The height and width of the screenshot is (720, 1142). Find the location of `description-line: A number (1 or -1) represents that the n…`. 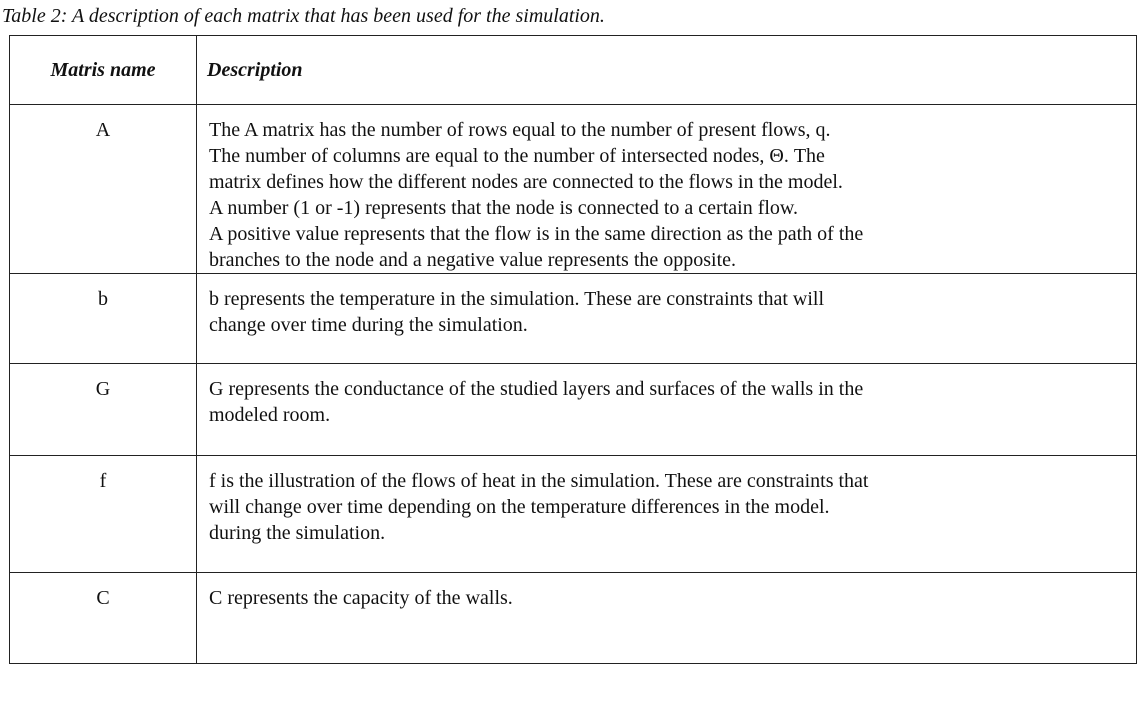

description-line: A number (1 or -1) represents that the n… is located at coordinates (504, 208).